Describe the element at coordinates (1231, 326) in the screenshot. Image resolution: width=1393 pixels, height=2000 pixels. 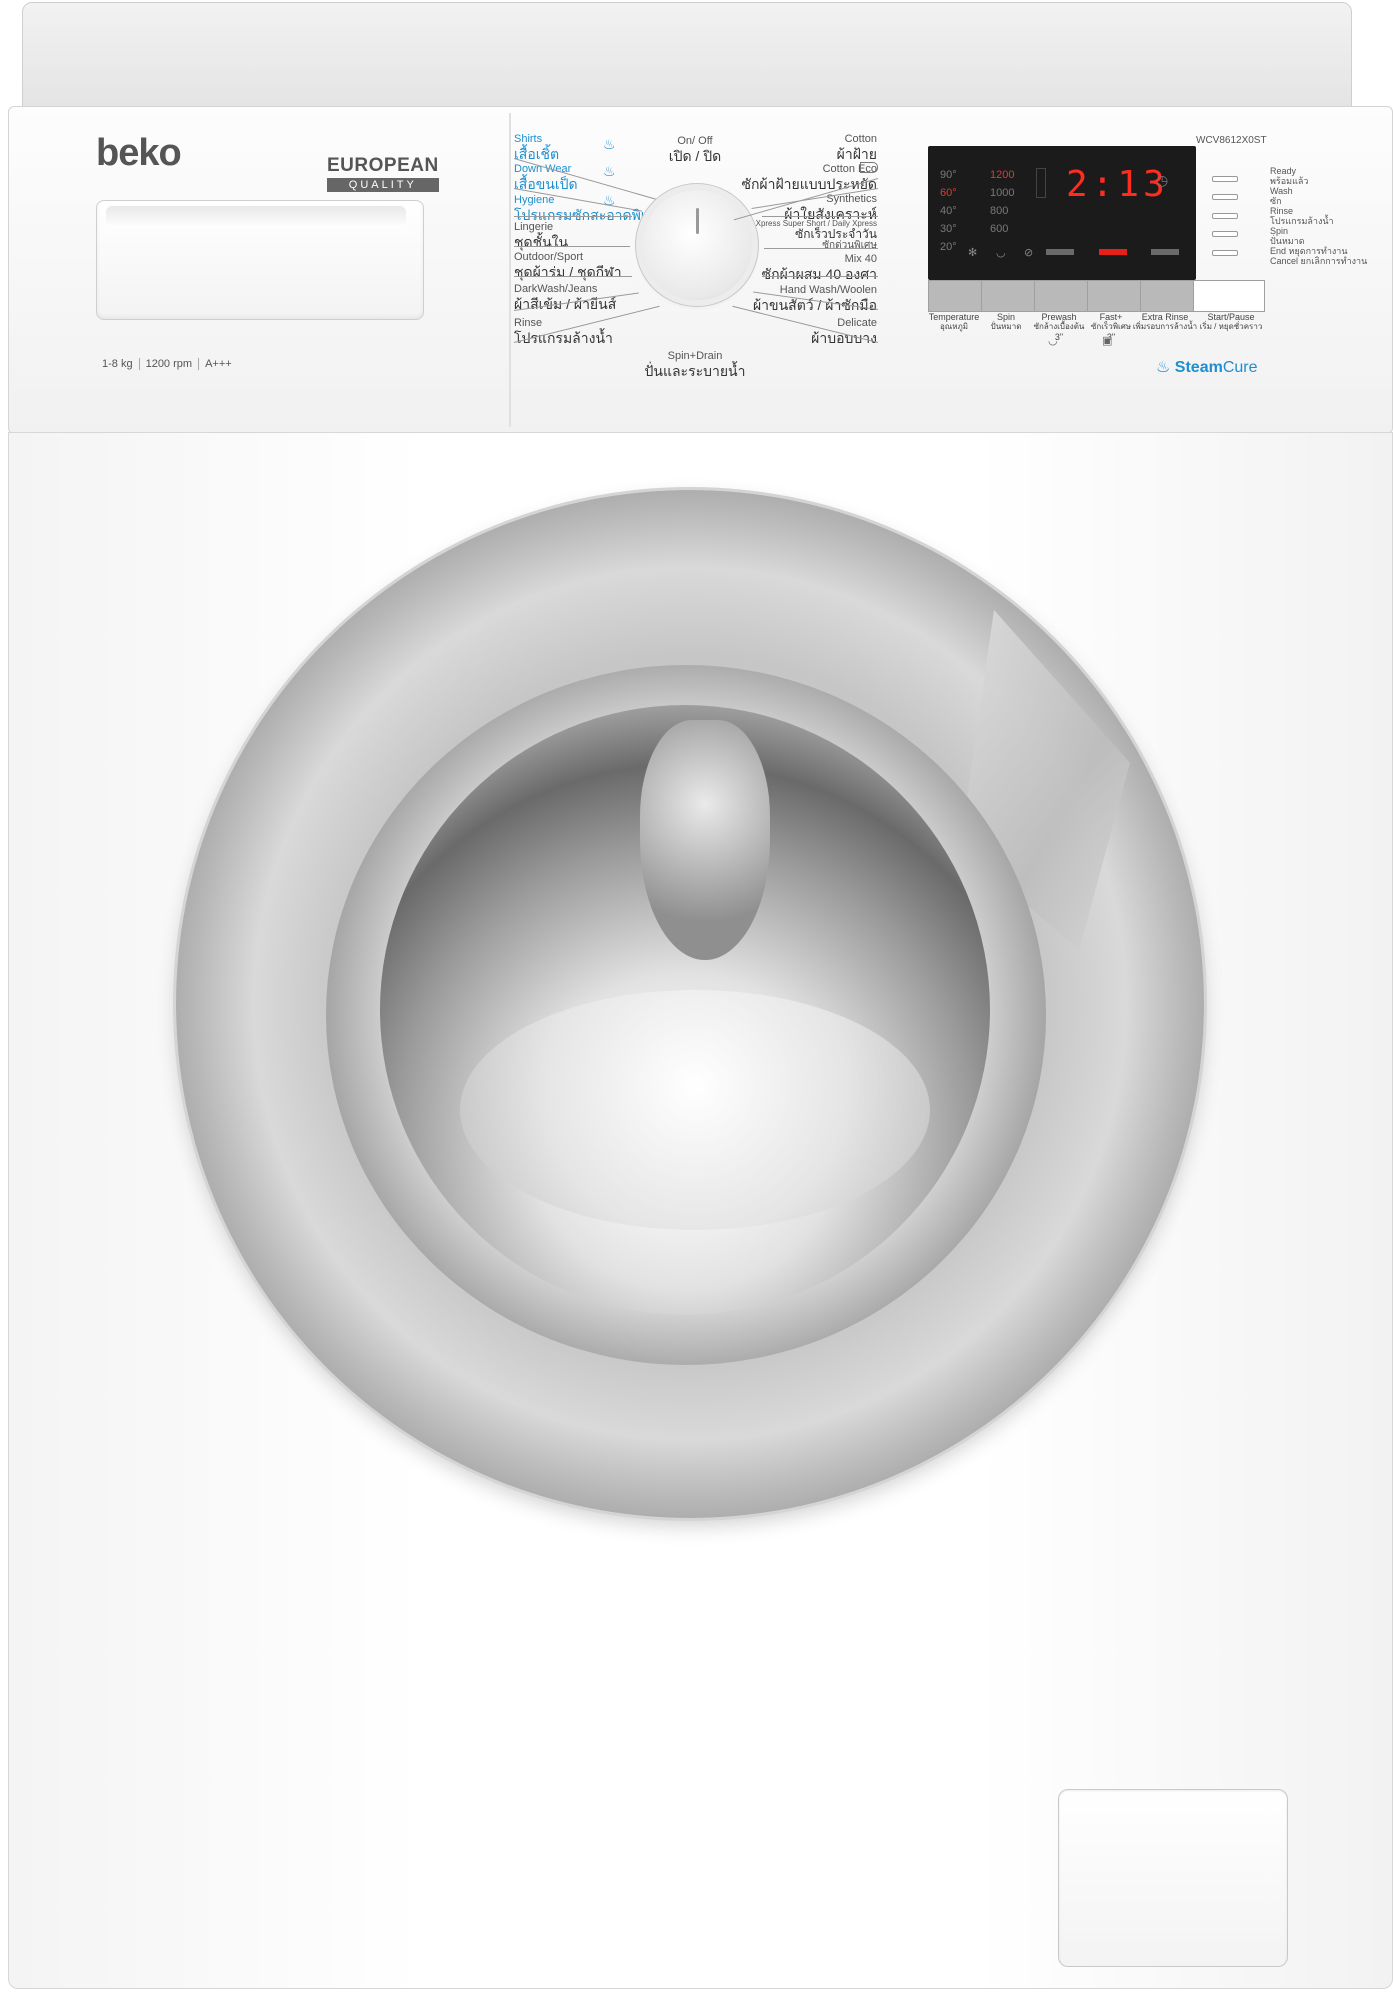
I see `button-th: เริ่ม / หยุดชั่วคราว` at that location.